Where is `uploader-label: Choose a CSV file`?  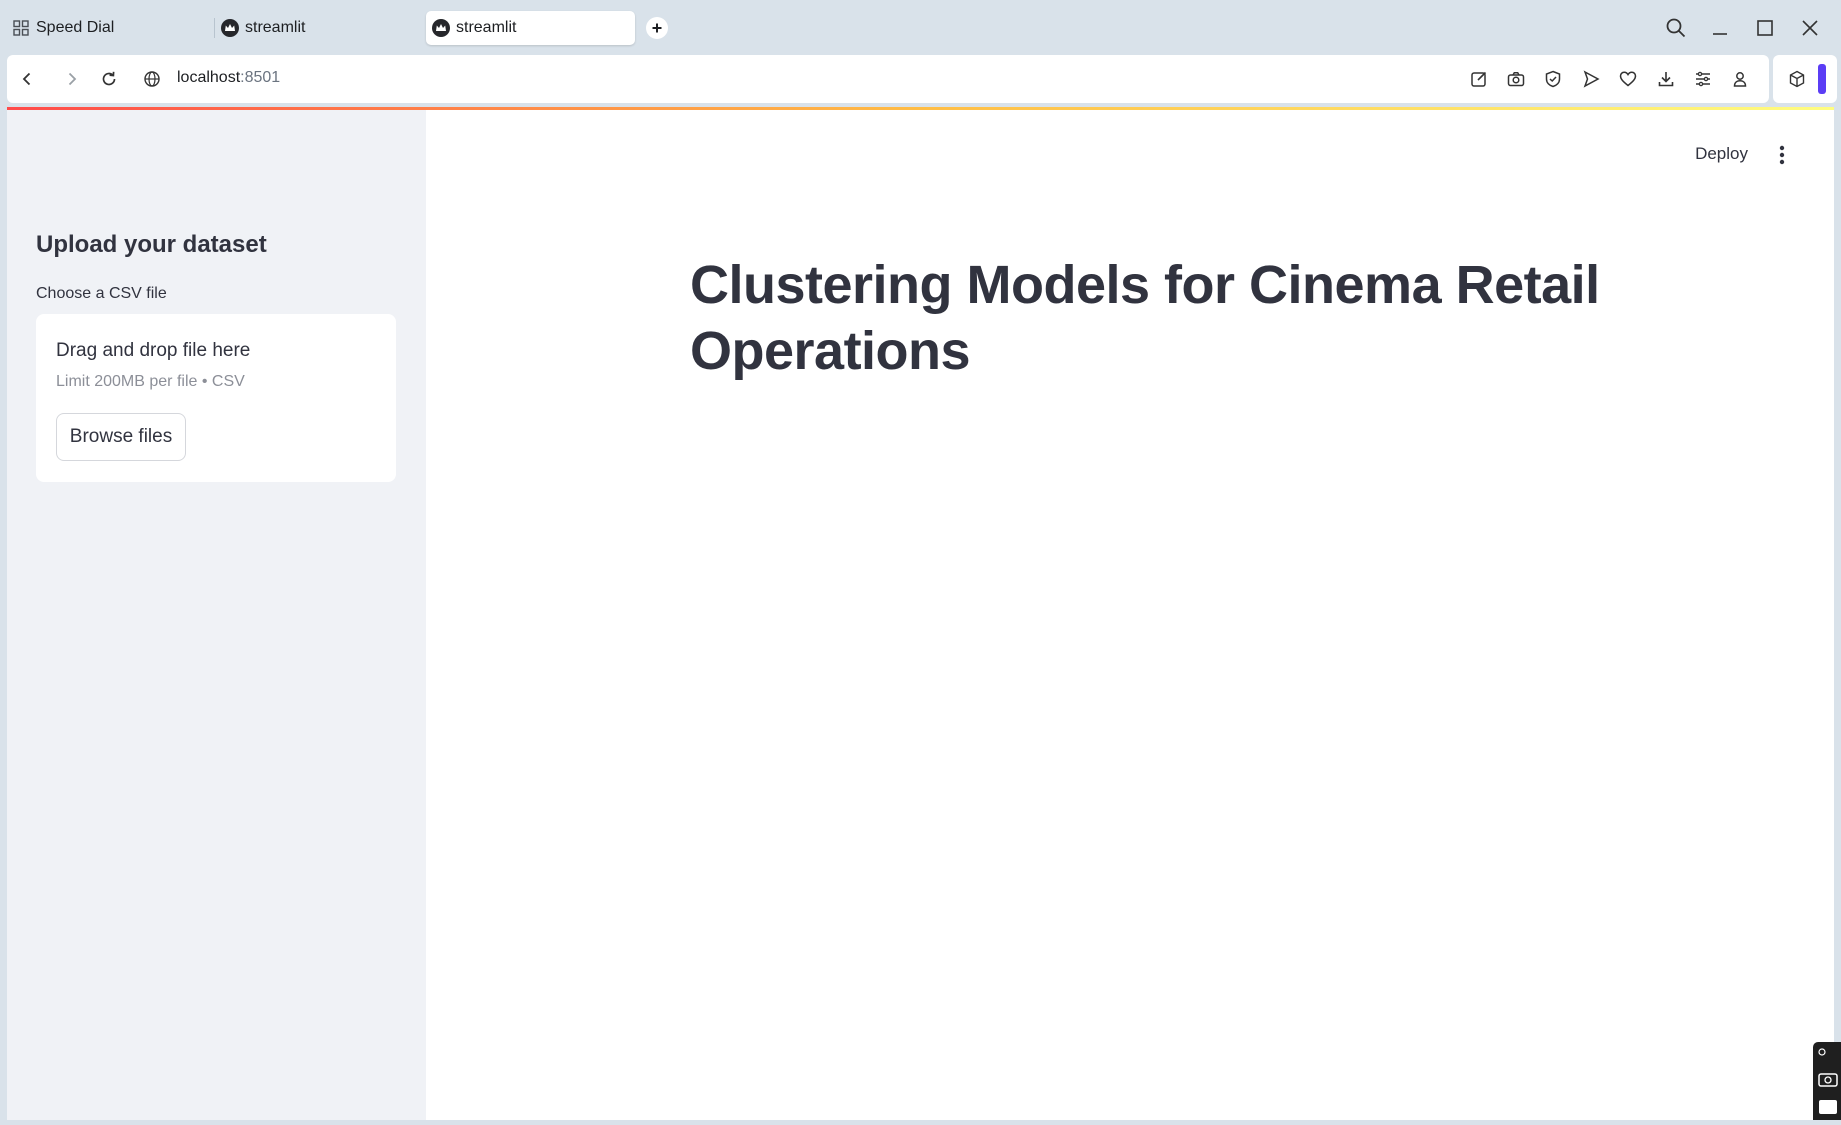 uploader-label: Choose a CSV file is located at coordinates (101, 293).